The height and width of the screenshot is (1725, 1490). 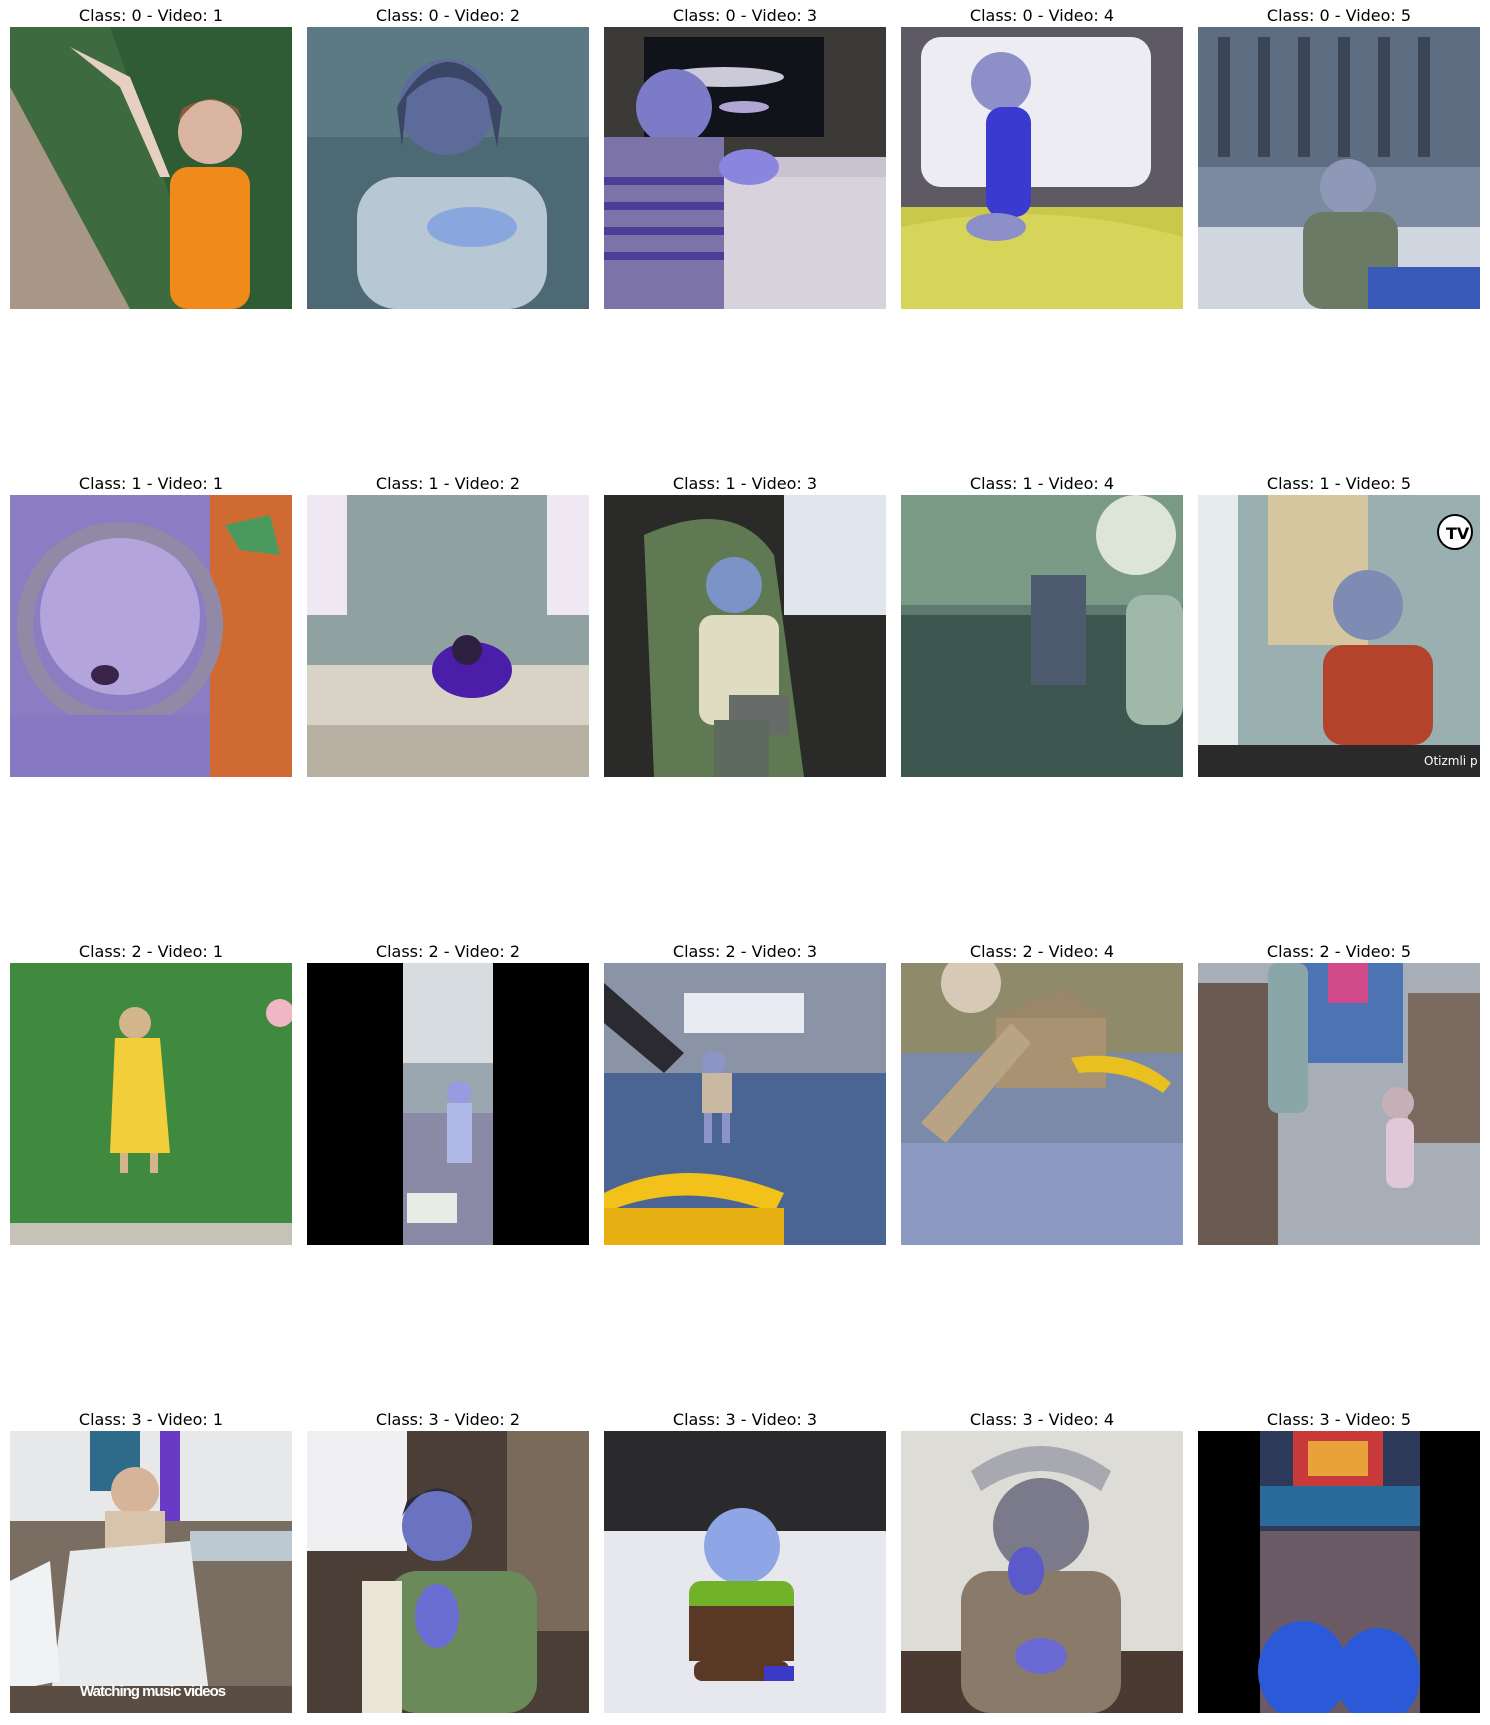 What do you see at coordinates (448, 951) in the screenshot?
I see `cell-title: Class: 2 - Video: 2` at bounding box center [448, 951].